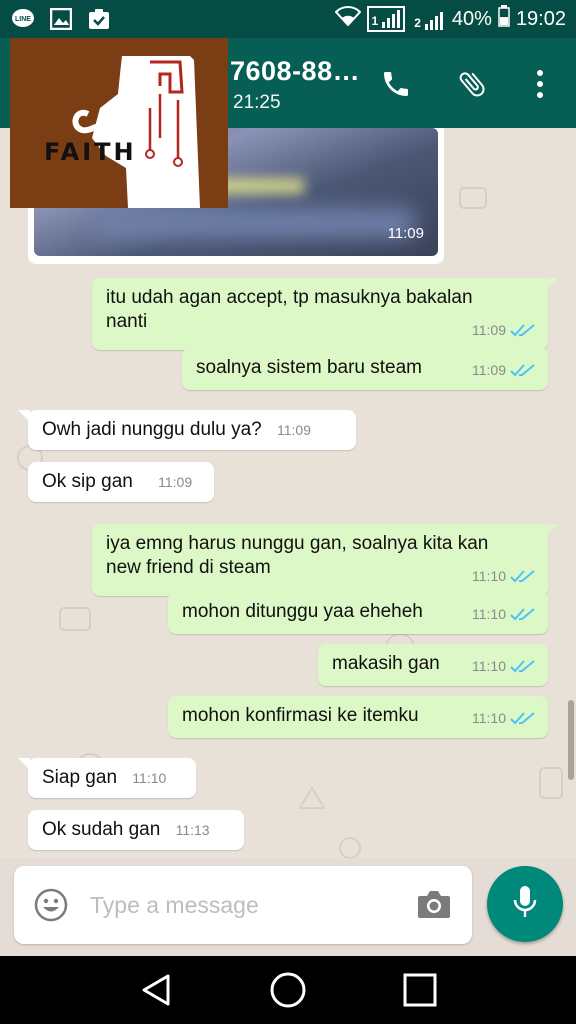  I want to click on message-text-line: Owh jadi nunggu dulu ya?, so click(152, 429).